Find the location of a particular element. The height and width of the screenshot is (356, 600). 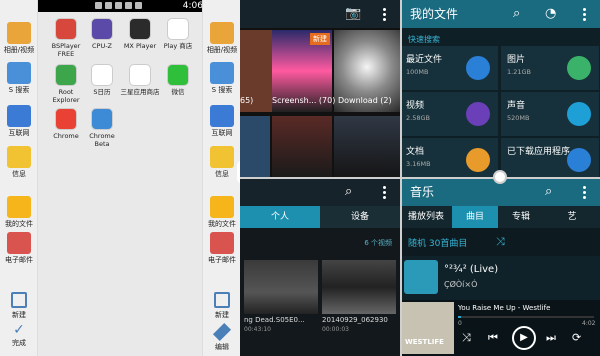

status-icons is located at coordinates (118, 5).